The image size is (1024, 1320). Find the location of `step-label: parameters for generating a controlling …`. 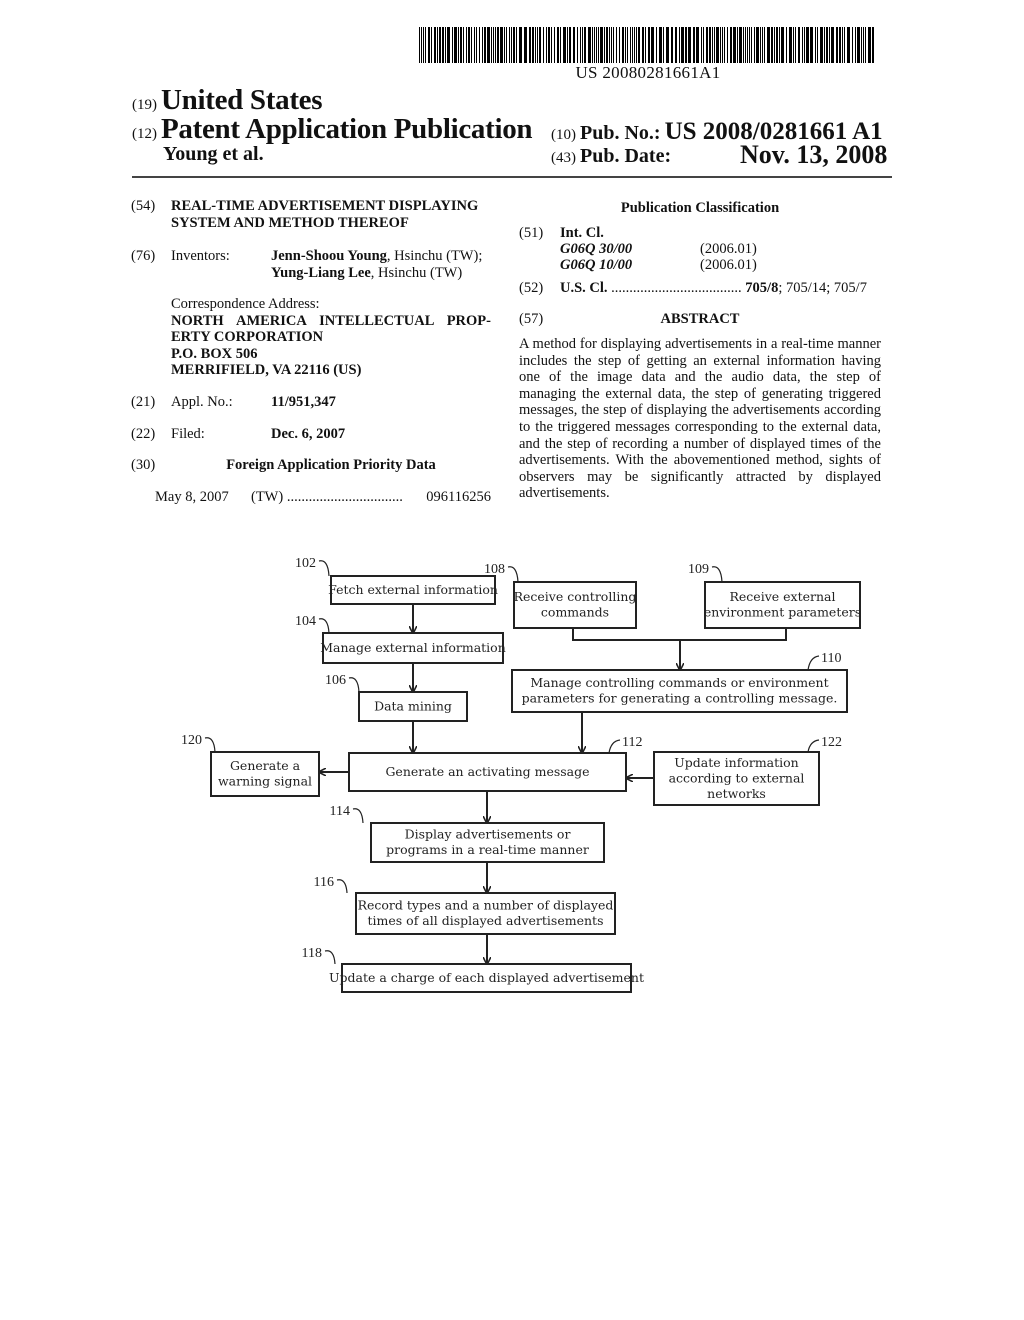

step-label: parameters for generating a controlling … is located at coordinates (680, 698).